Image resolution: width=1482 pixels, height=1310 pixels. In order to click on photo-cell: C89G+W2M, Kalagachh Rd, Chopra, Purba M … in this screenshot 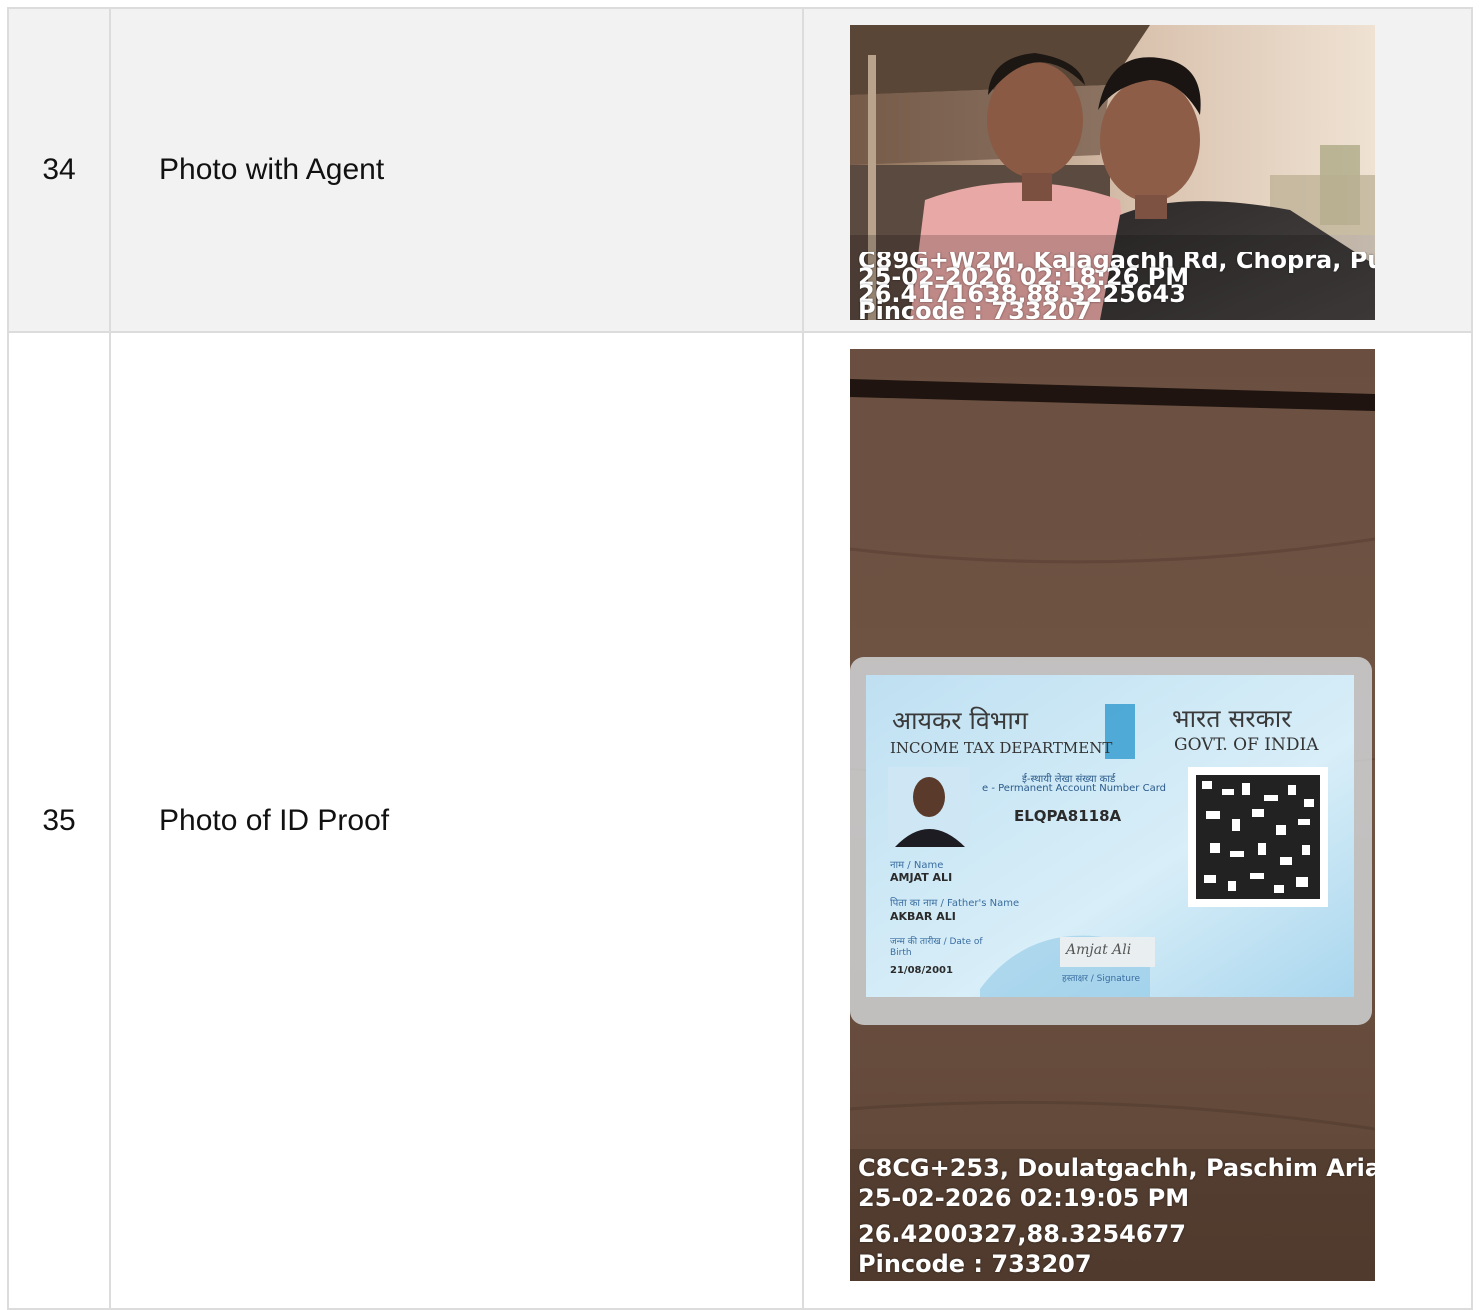, I will do `click(1137, 170)`.